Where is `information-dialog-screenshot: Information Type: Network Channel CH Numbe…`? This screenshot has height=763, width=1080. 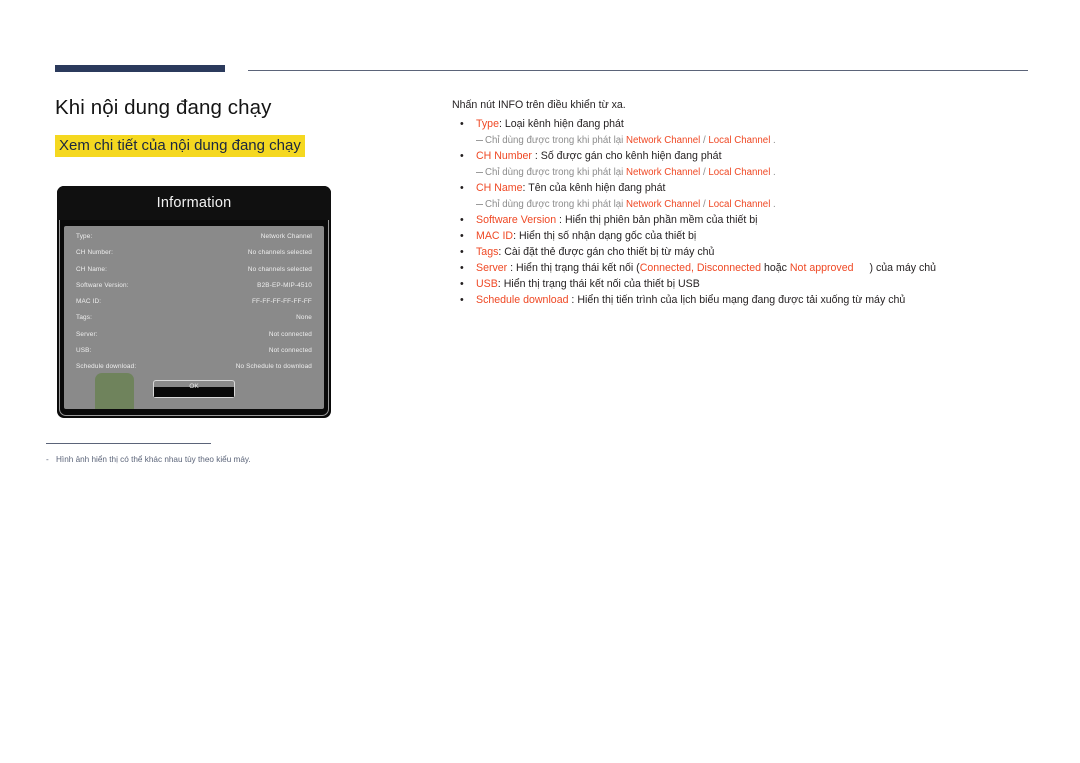 information-dialog-screenshot: Information Type: Network Channel CH Numbe… is located at coordinates (194, 302).